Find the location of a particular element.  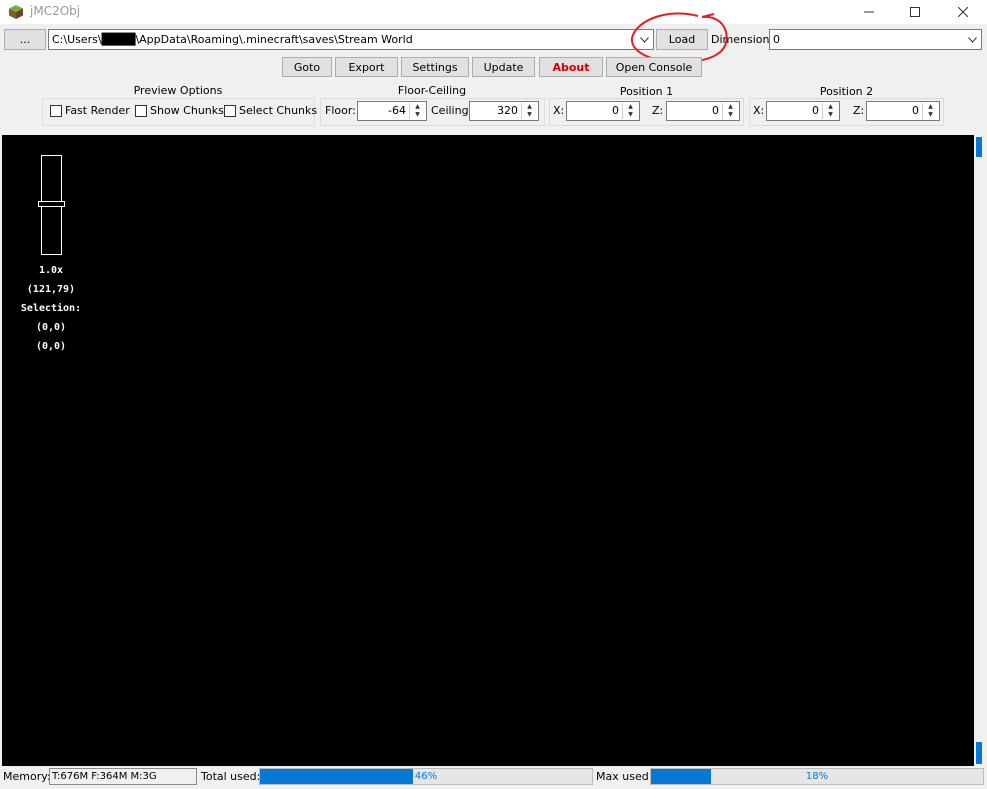

floor-ceiling-title: Floor-Ceiling is located at coordinates (432, 90).